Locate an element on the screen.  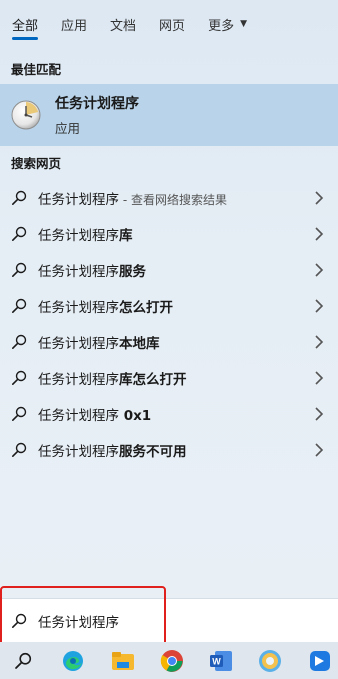
result-bold: 怎么打开 is located at coordinates (146, 308).